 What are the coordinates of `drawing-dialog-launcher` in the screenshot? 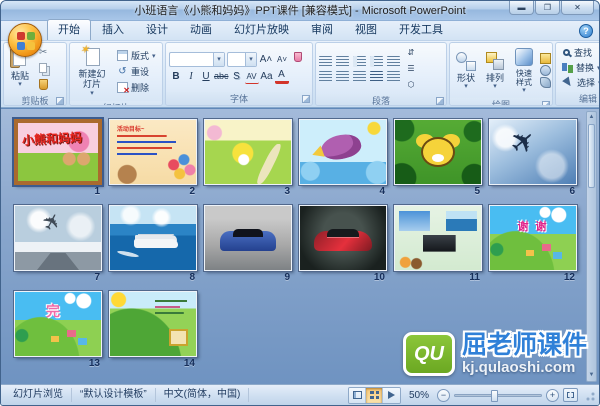 It's located at (546, 103).